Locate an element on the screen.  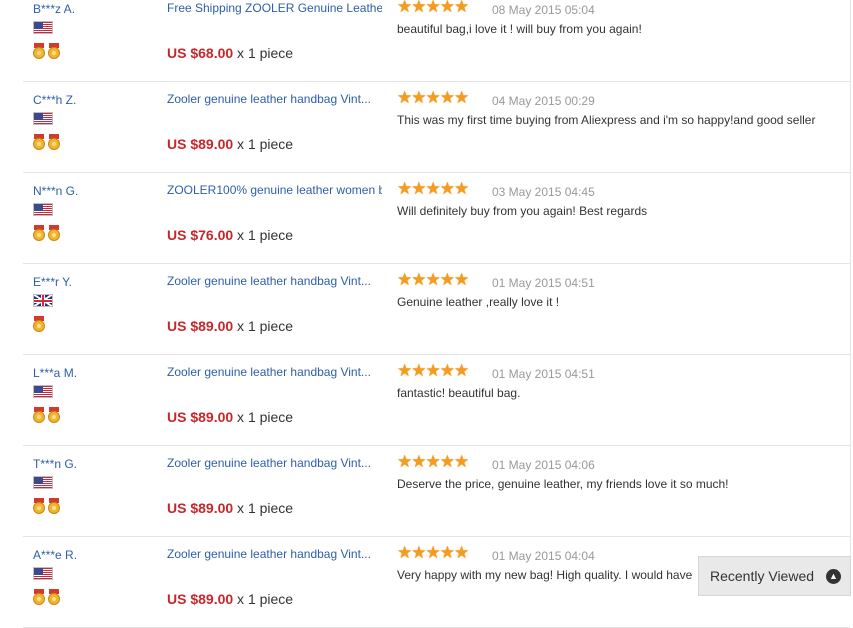
feedback-date: 01 May 2015 04:06 is located at coordinates (543, 465).